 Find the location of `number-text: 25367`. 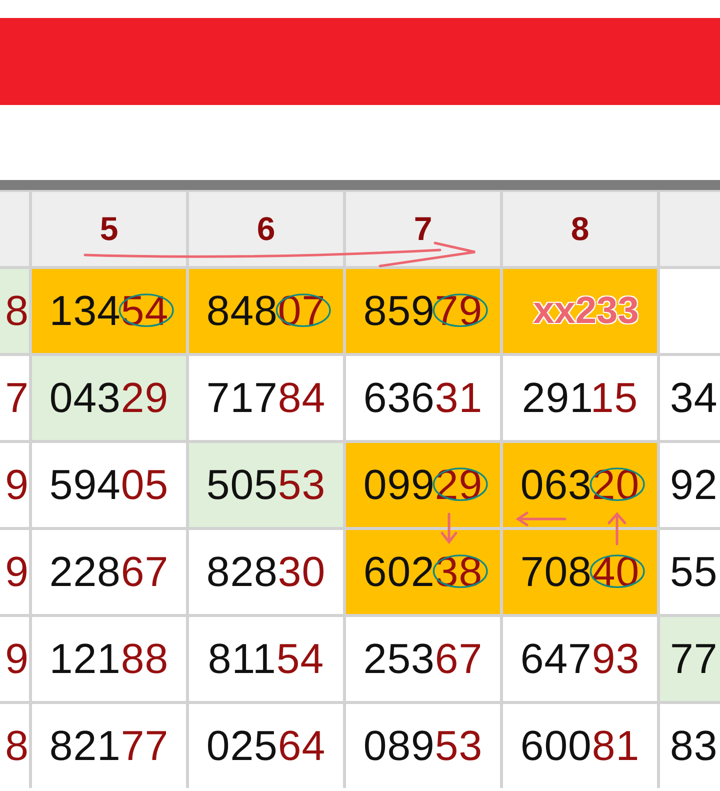

number-text: 25367 is located at coordinates (423, 659).